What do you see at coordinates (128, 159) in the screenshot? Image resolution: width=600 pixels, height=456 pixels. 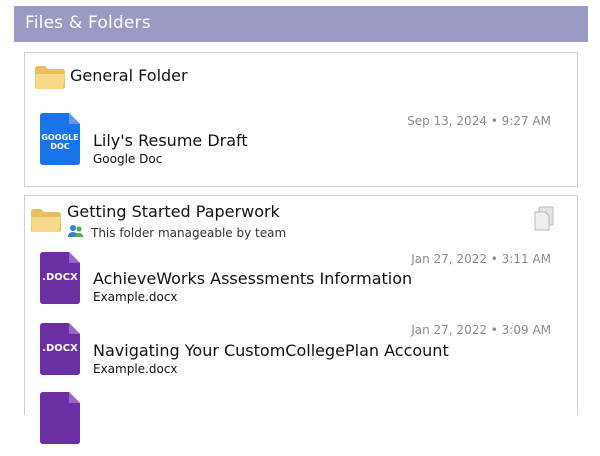 I see `file-type: Google Doc` at bounding box center [128, 159].